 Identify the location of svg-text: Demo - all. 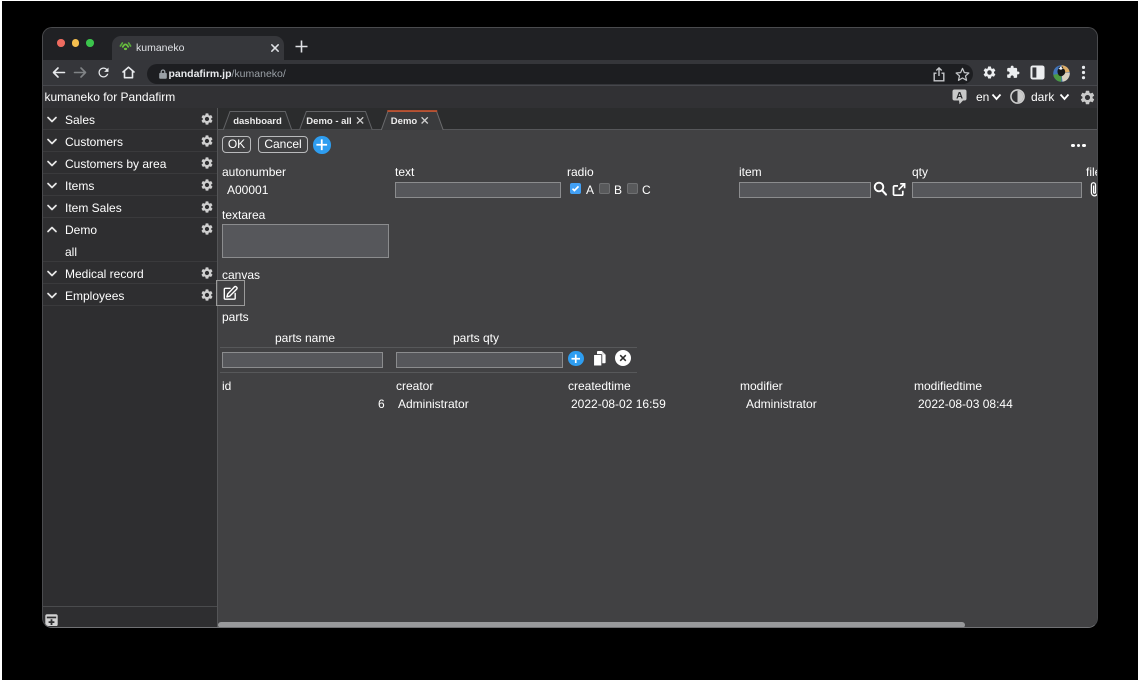
(328, 121).